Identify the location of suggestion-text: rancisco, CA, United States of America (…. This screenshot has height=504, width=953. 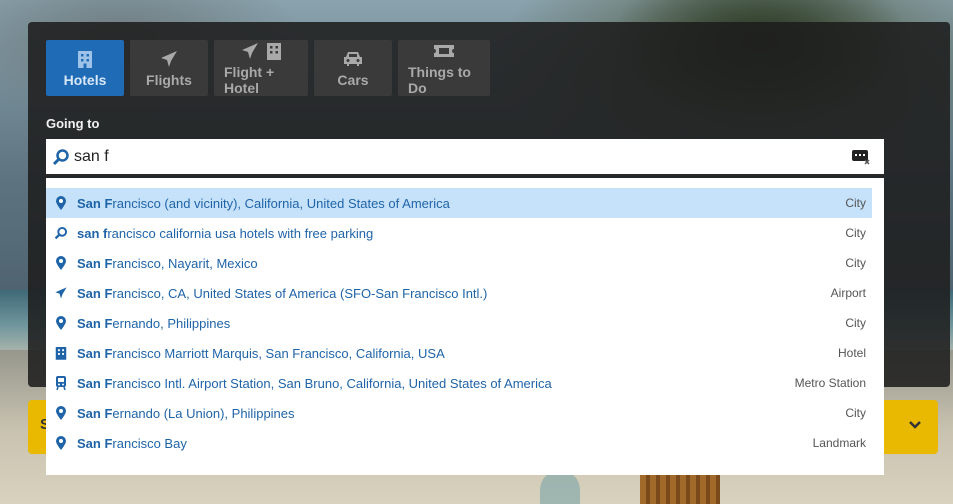
(300, 293).